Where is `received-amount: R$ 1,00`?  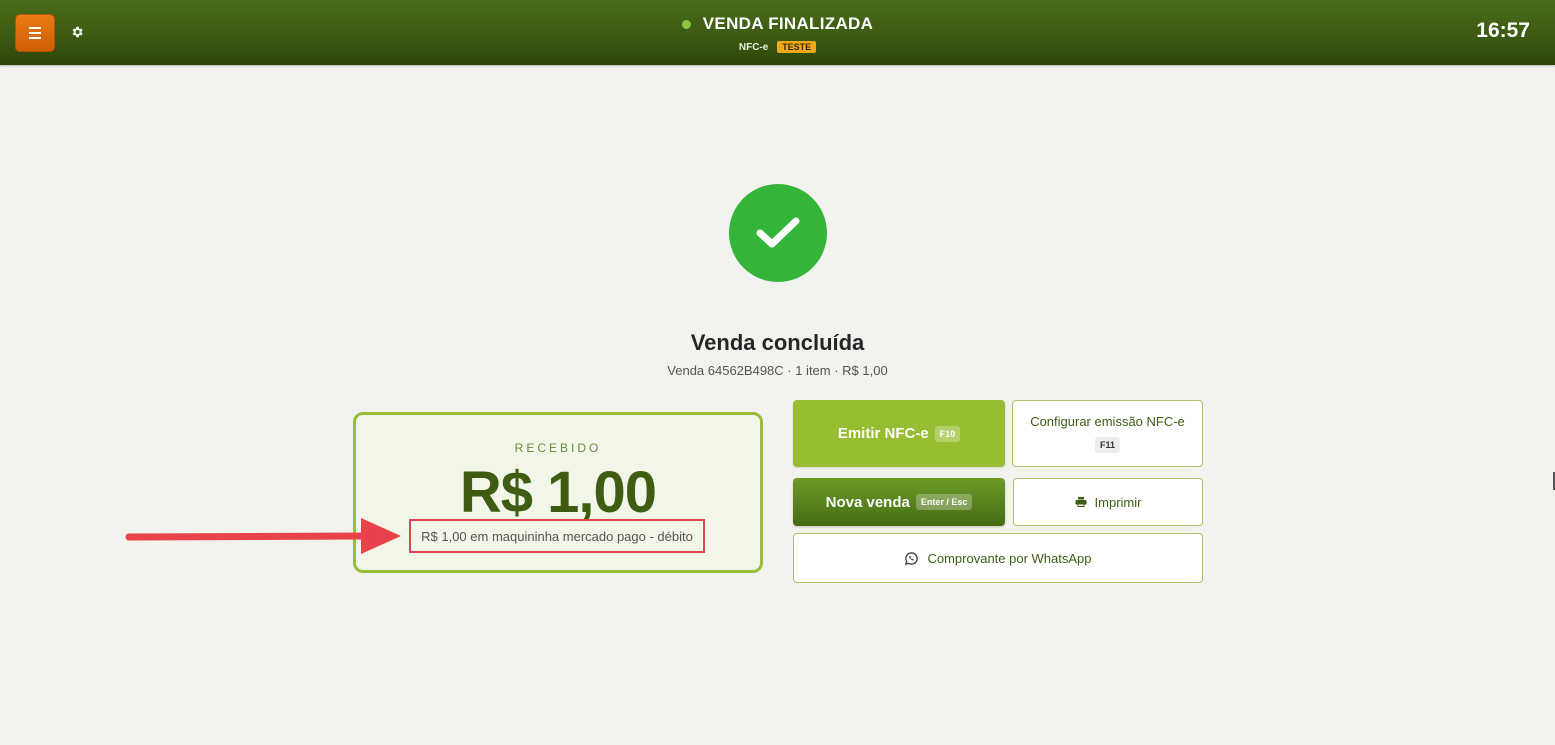
received-amount: R$ 1,00 is located at coordinates (558, 492).